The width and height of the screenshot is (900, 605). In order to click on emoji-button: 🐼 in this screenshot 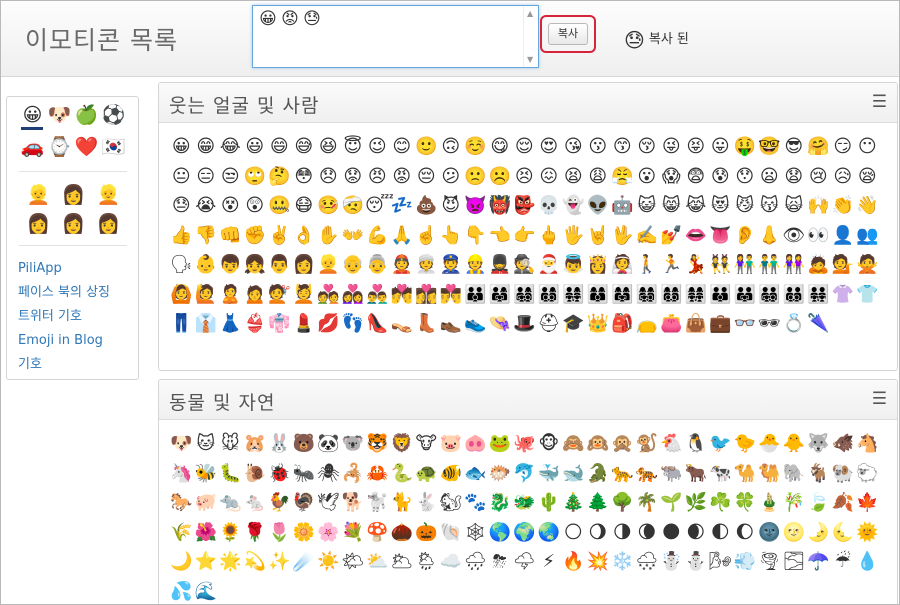, I will do `click(328, 444)`.